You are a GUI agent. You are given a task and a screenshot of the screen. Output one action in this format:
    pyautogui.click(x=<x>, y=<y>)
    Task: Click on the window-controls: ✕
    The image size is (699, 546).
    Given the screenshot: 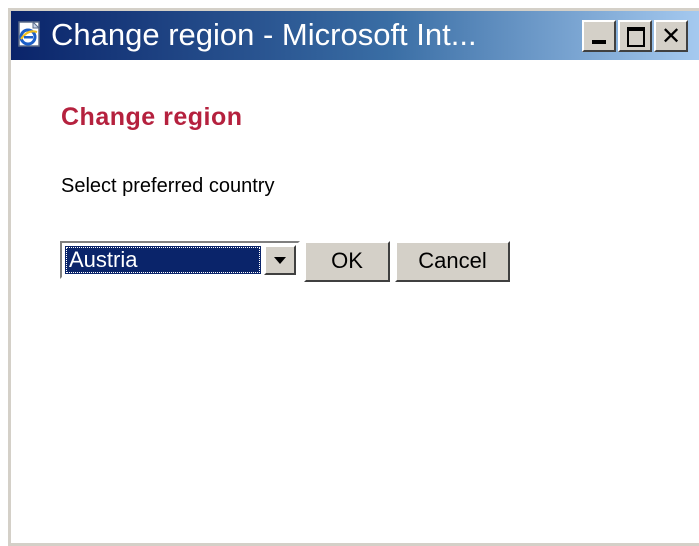 What is the action you would take?
    pyautogui.click(x=636, y=36)
    